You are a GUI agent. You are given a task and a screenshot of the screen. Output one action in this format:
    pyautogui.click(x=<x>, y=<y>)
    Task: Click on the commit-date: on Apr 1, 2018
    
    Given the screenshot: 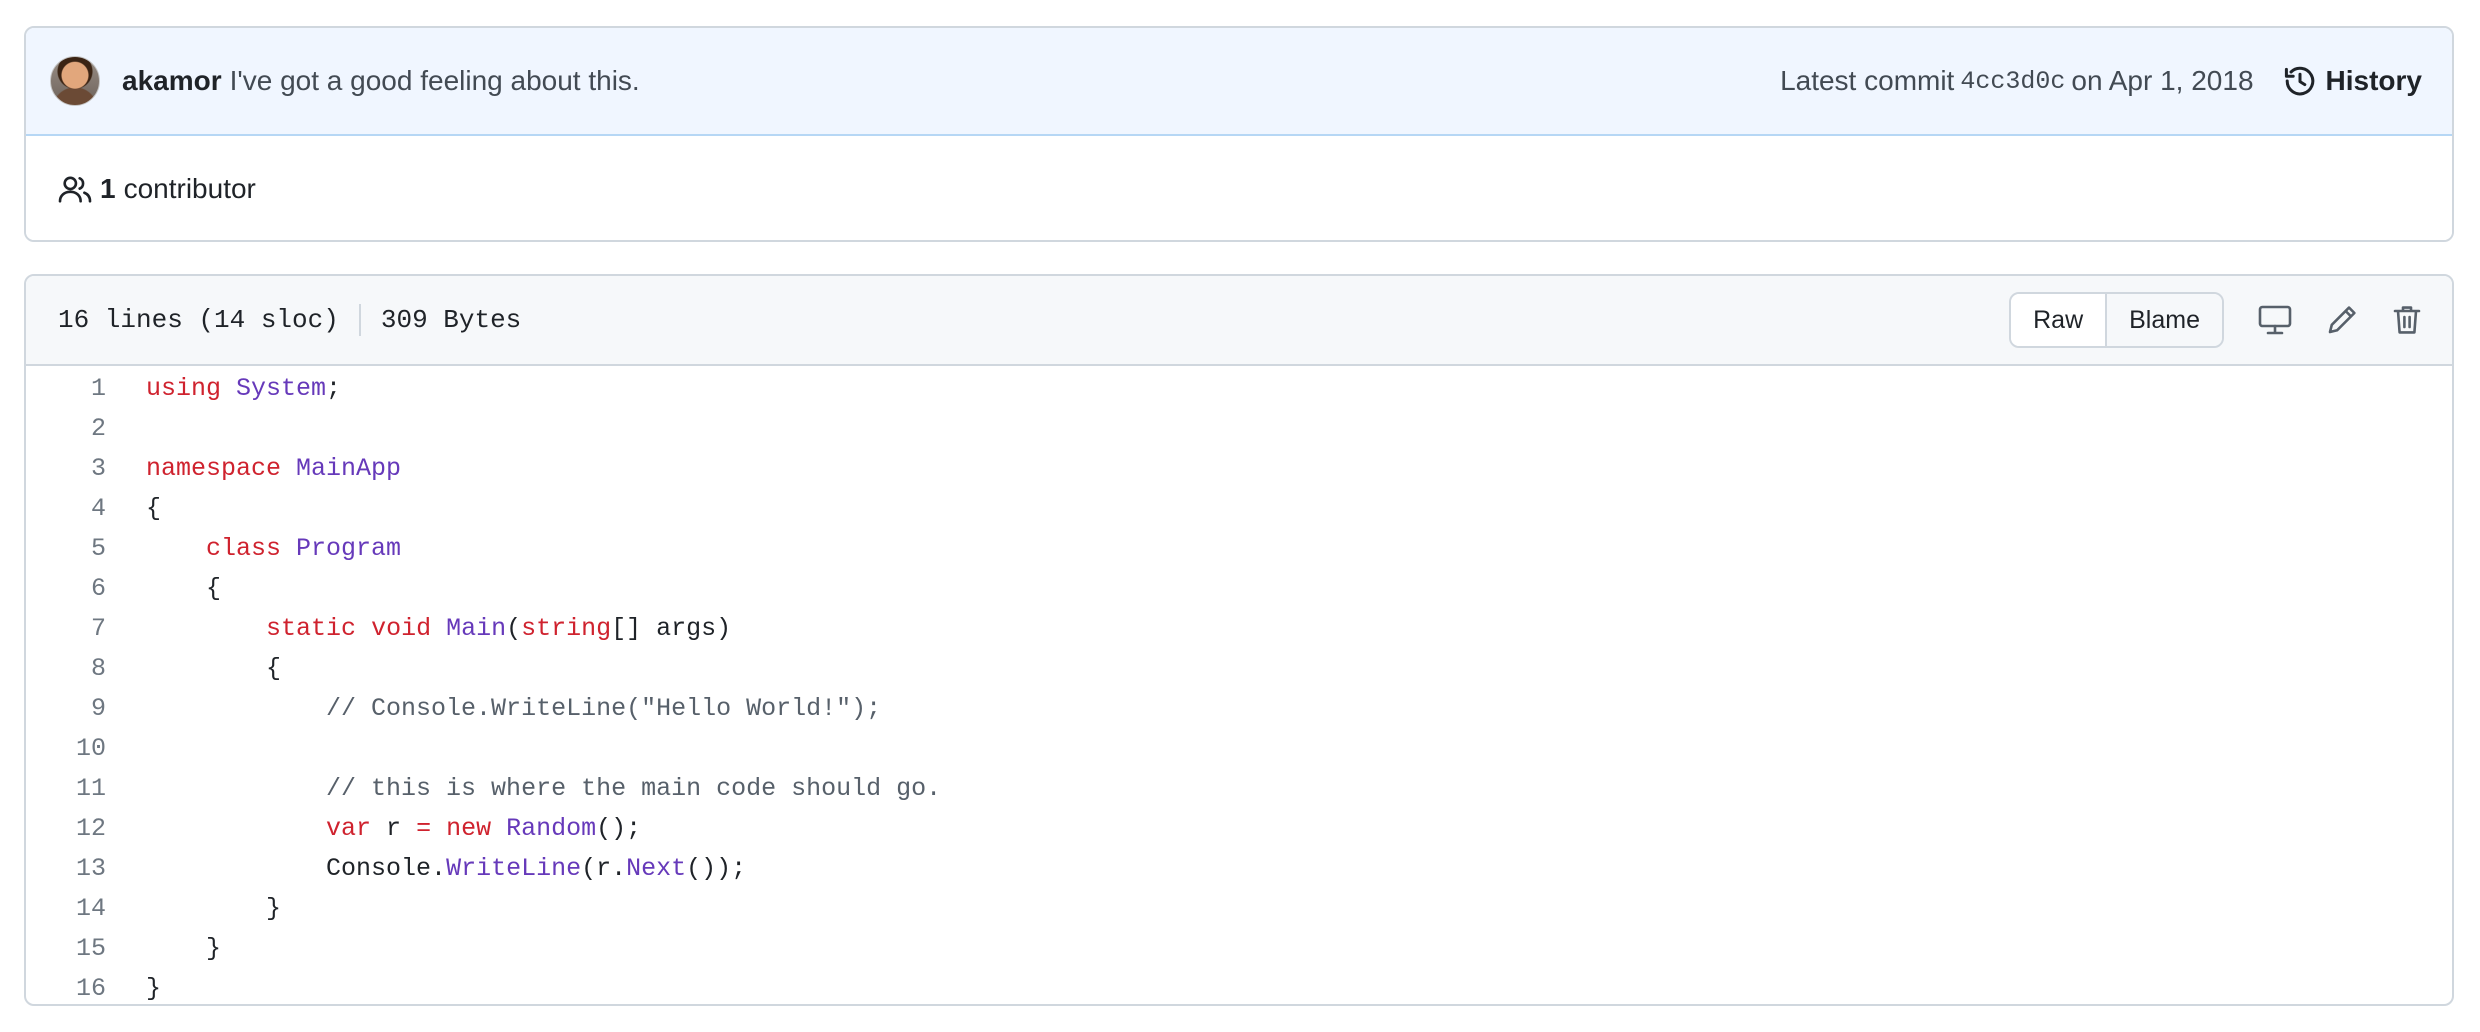 What is the action you would take?
    pyautogui.click(x=2162, y=80)
    